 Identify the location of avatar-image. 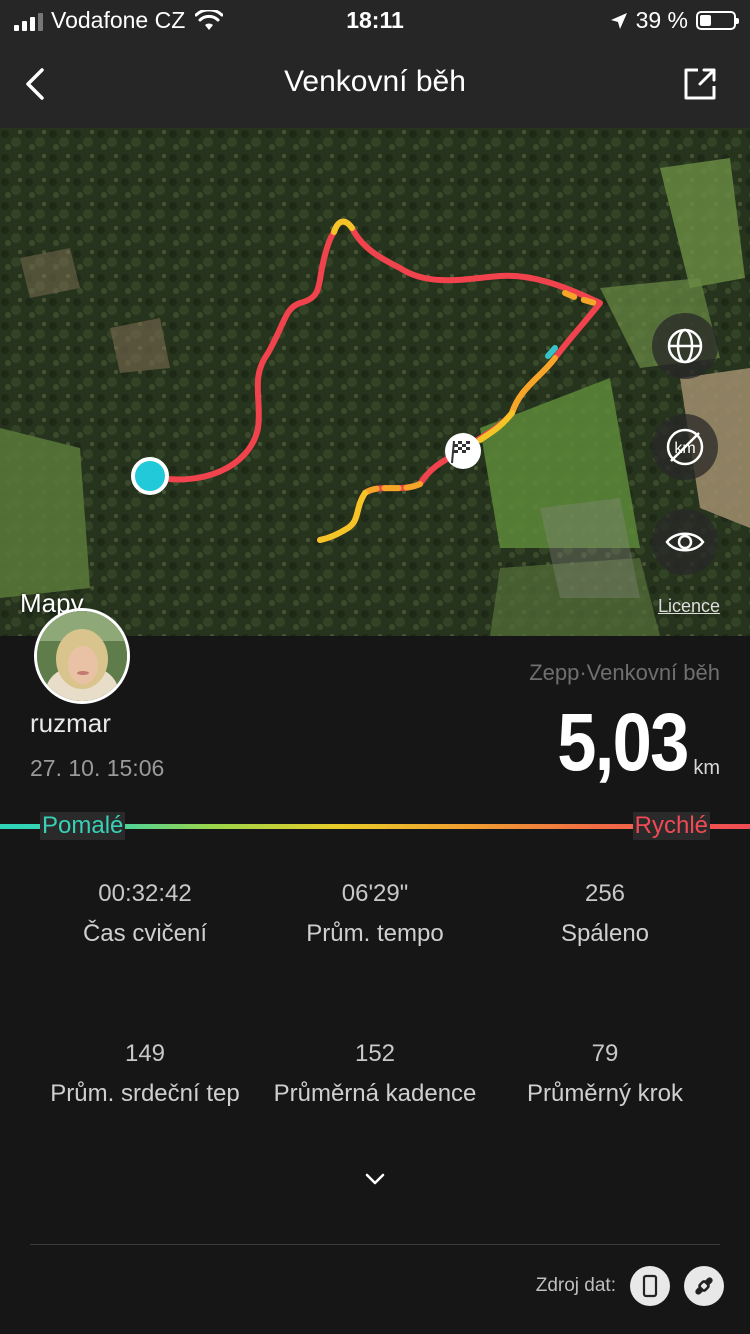
(82, 656).